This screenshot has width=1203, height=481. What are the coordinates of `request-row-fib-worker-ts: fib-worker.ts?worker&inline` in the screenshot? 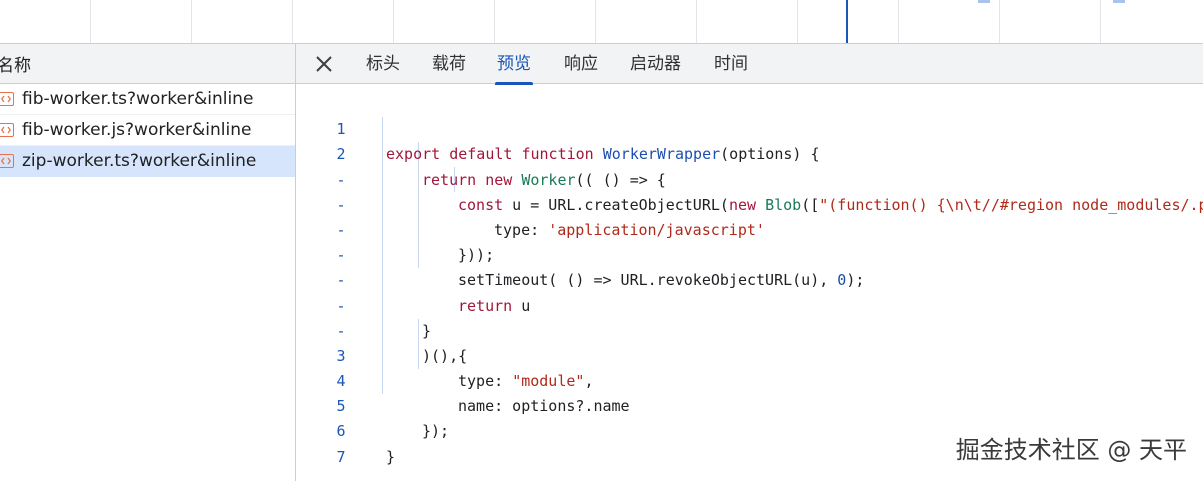 It's located at (147, 99).